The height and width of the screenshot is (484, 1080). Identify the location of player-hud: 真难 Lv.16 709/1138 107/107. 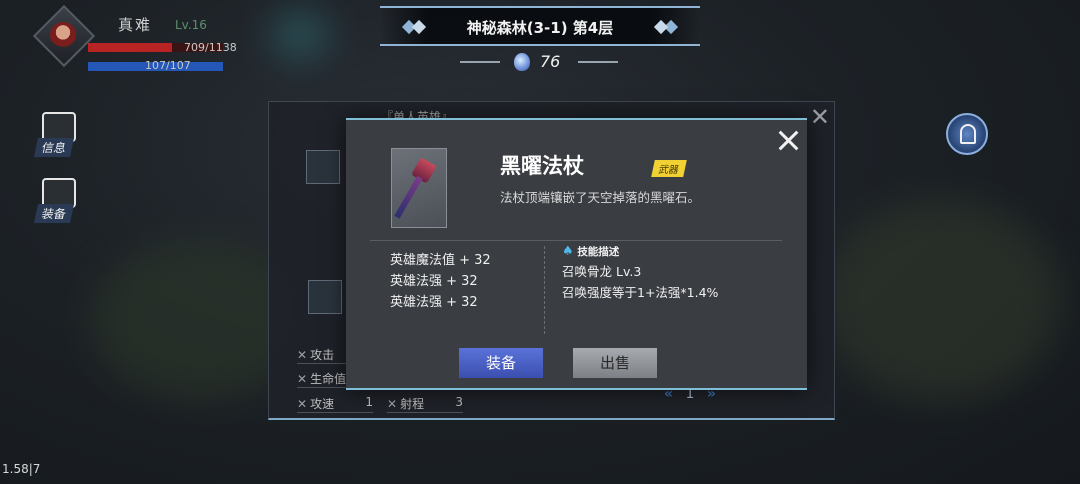
(135, 40).